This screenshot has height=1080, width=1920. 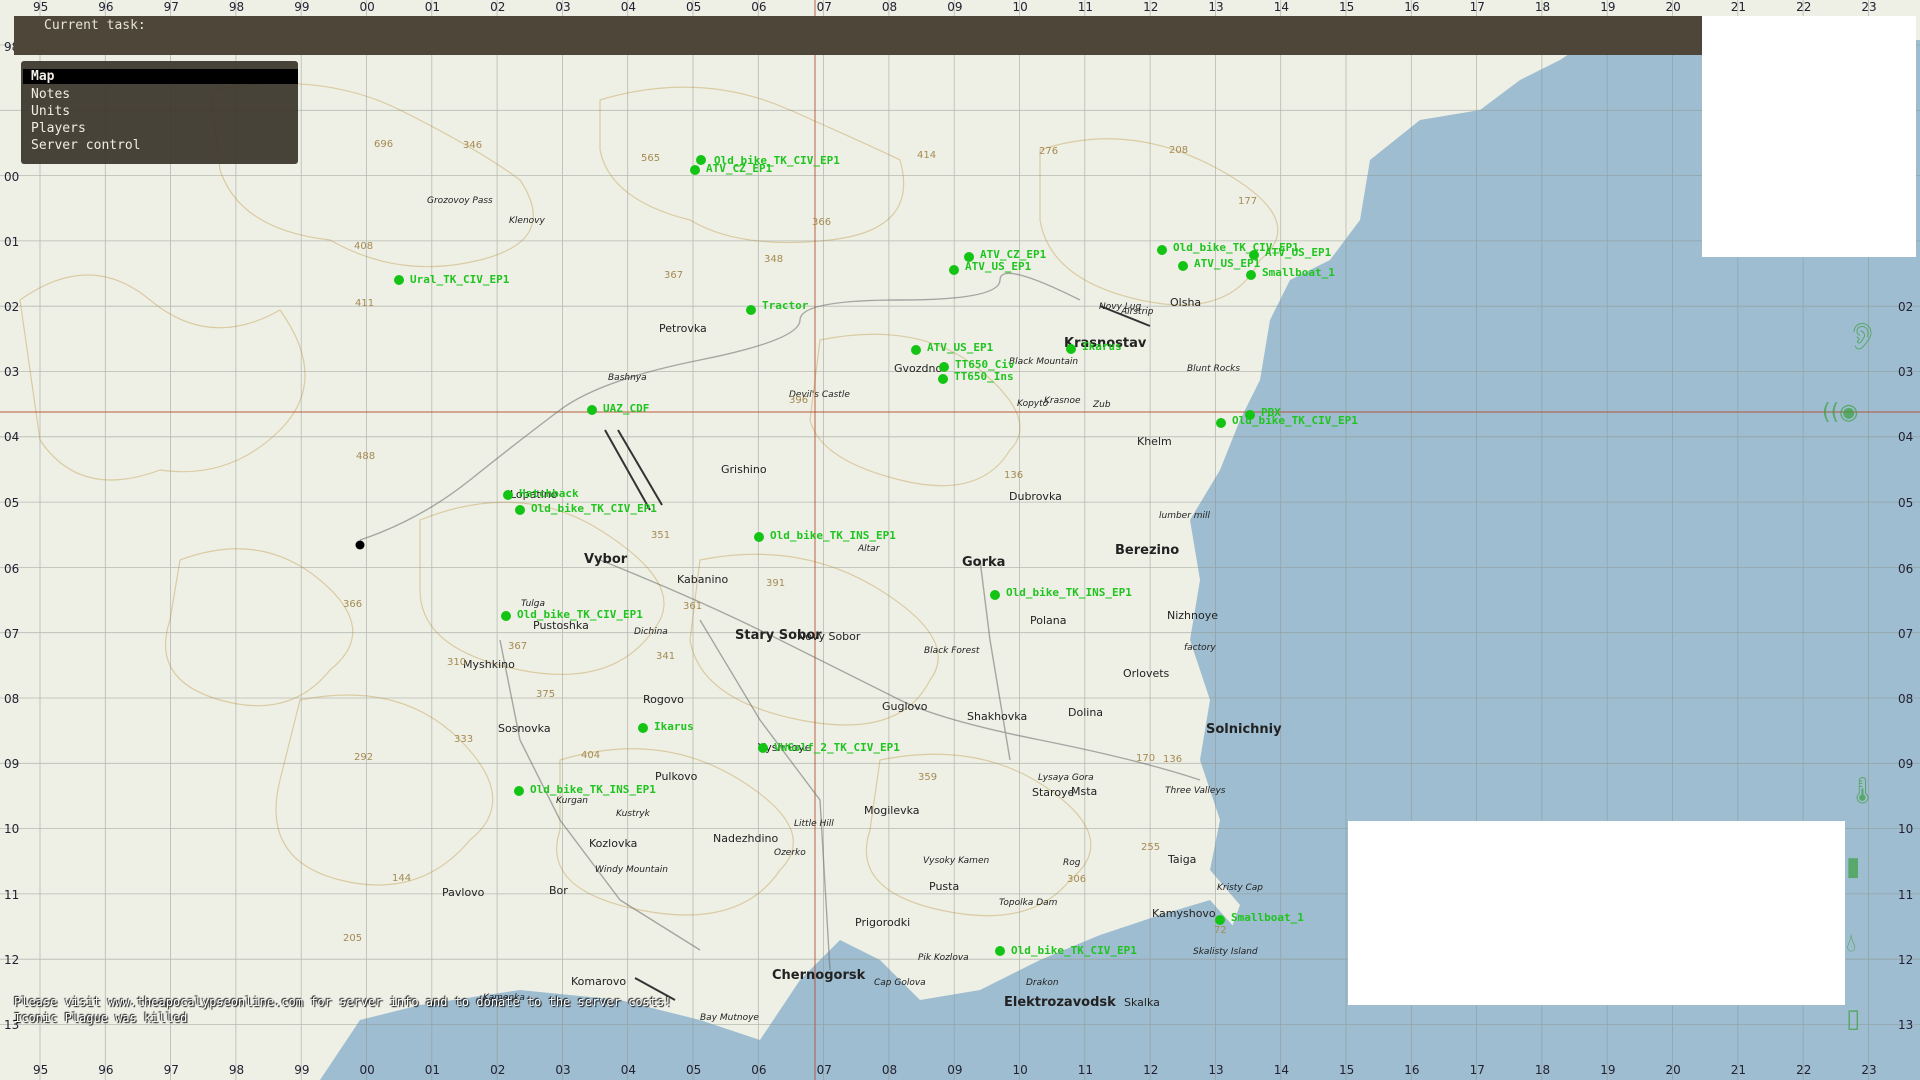 I want to click on grid-label-bottom: 13, so click(x=1216, y=1070).